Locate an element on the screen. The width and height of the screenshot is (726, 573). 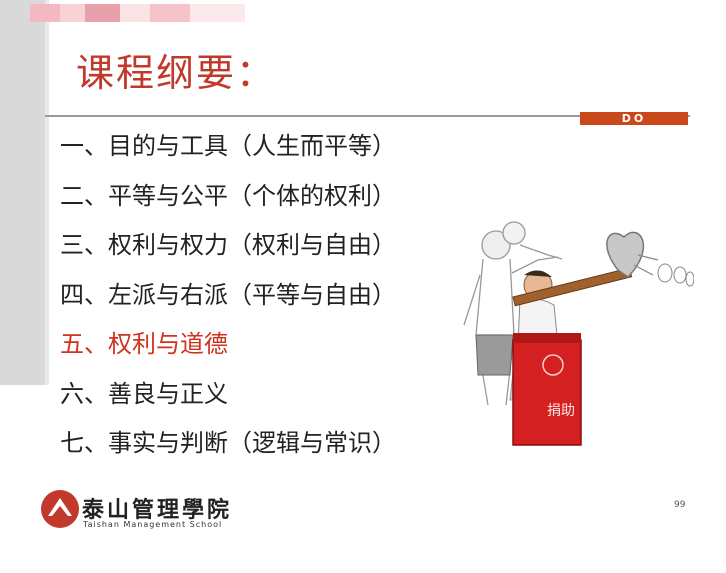
outline-item: 七、事实与判断（逻辑与常识） is located at coordinates (228, 443).